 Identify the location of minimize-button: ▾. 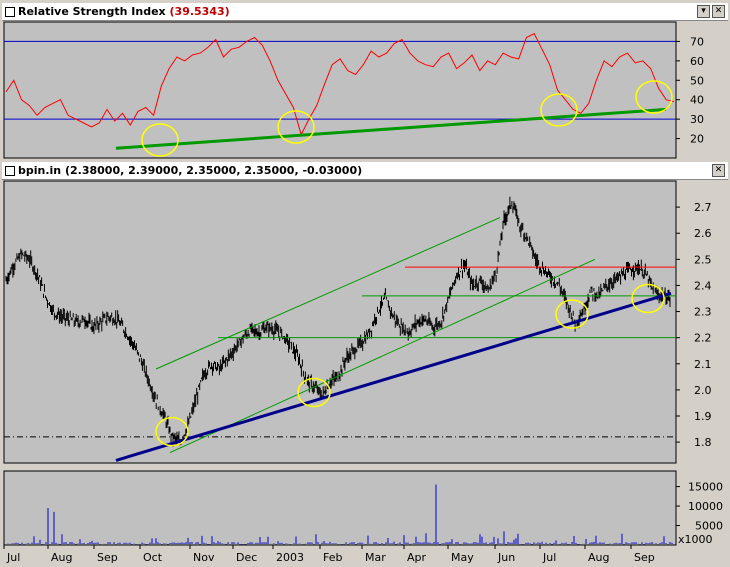
(703, 11).